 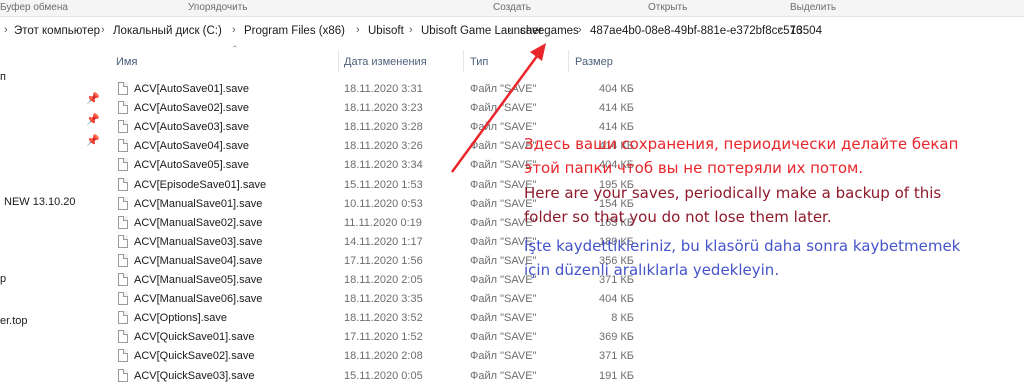 What do you see at coordinates (696, 31) in the screenshot?
I see `breadcrumb-guid: 487ae4b0-08e8-49bf-881e-e372bf8cc576` at bounding box center [696, 31].